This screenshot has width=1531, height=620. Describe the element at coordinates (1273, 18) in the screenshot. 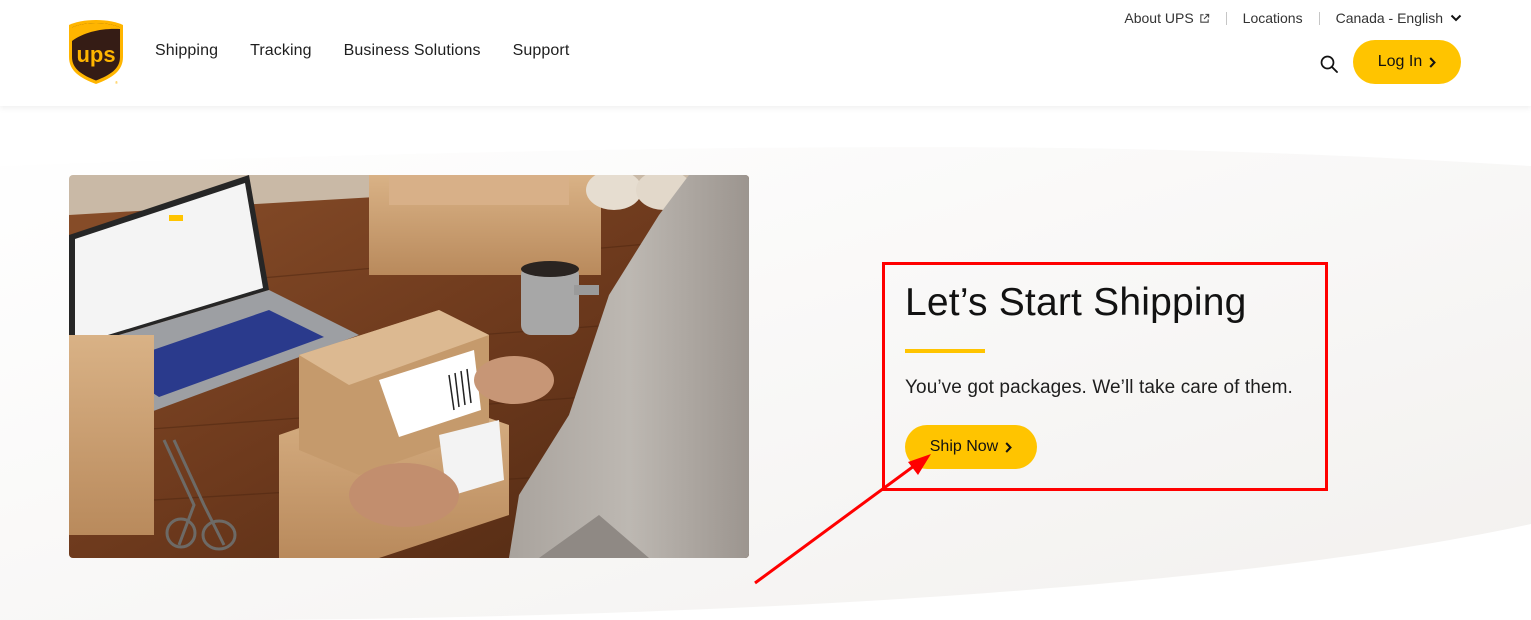

I see `locations-link: Locations` at that location.